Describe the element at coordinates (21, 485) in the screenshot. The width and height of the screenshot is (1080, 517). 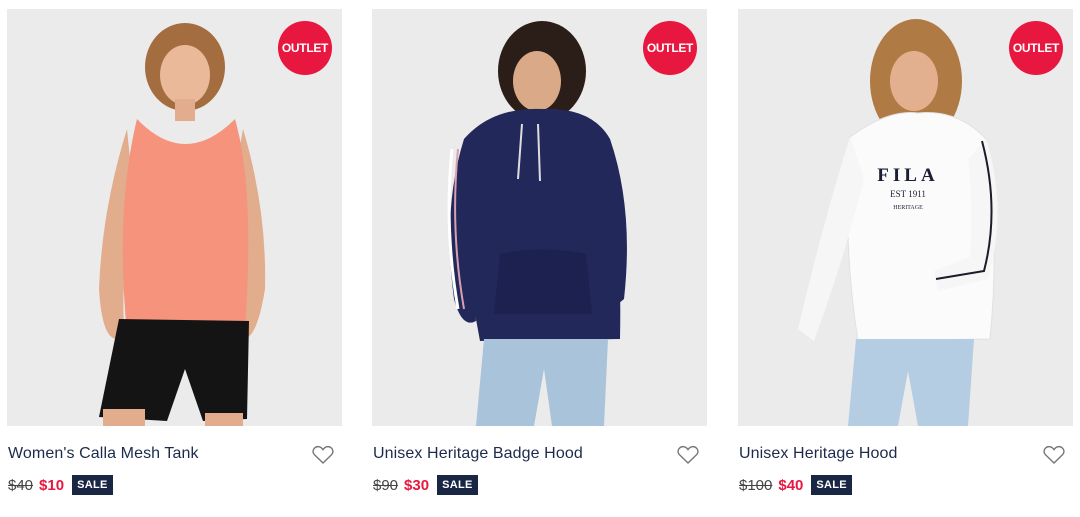
I see `original-price: $40` at that location.